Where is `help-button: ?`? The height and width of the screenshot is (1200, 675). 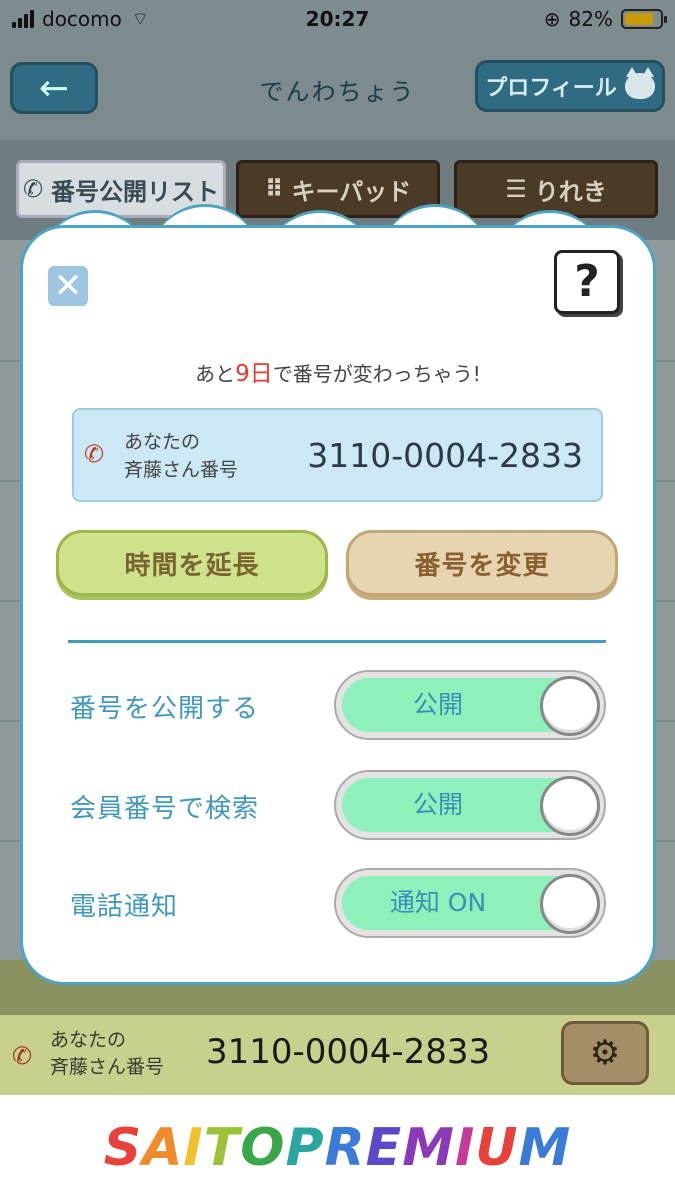
help-button: ? is located at coordinates (587, 282).